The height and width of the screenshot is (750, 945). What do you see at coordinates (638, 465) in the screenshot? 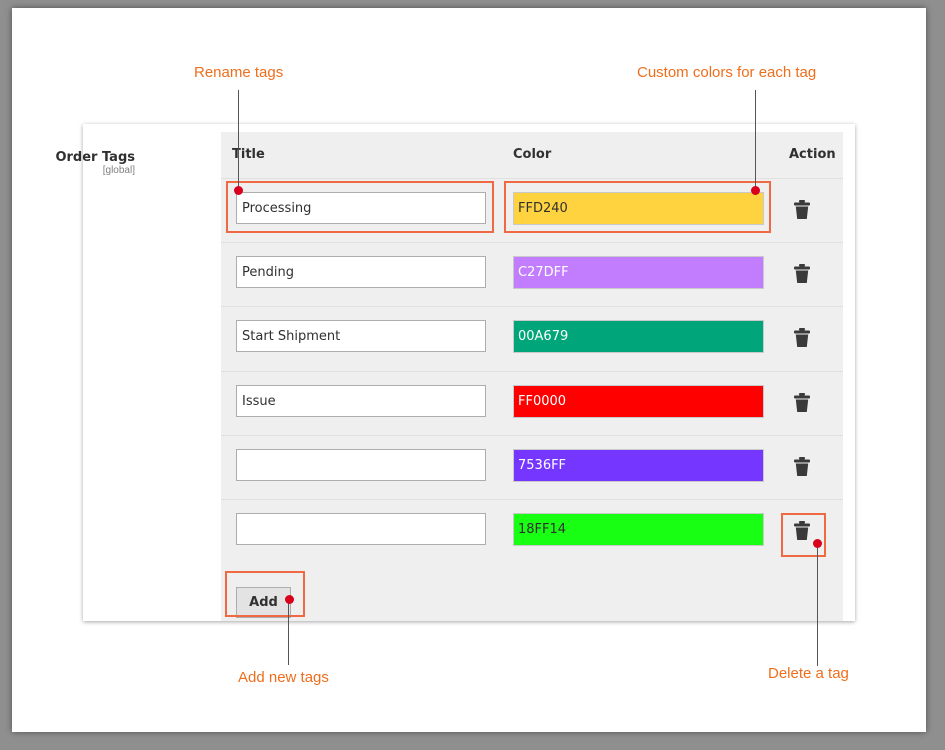
I see `tag-color-input: 7536FF` at bounding box center [638, 465].